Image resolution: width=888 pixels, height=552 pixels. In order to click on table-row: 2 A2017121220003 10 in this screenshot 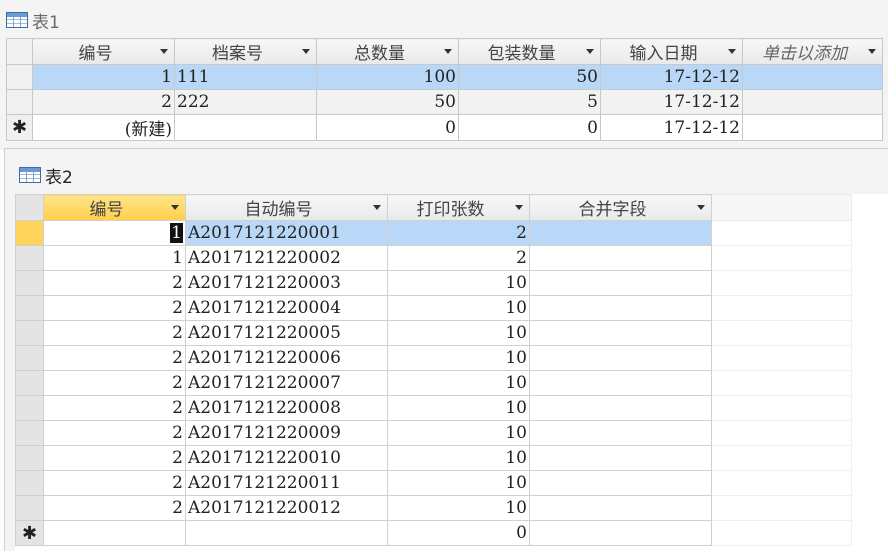, I will do `click(433, 283)`.